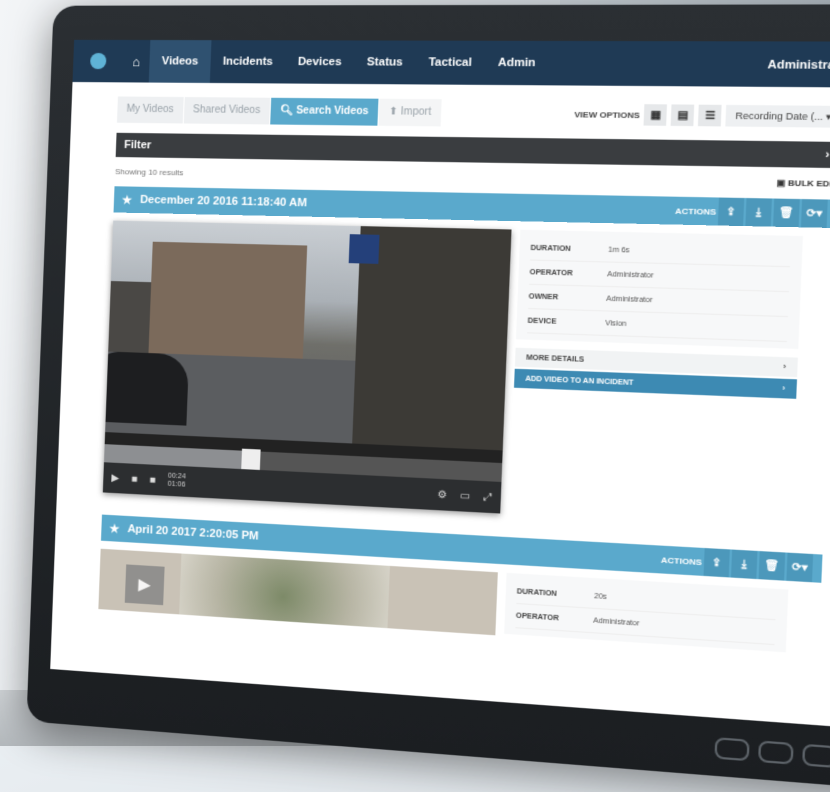  What do you see at coordinates (655, 115) in the screenshot?
I see `grid-view-icon: ▦` at bounding box center [655, 115].